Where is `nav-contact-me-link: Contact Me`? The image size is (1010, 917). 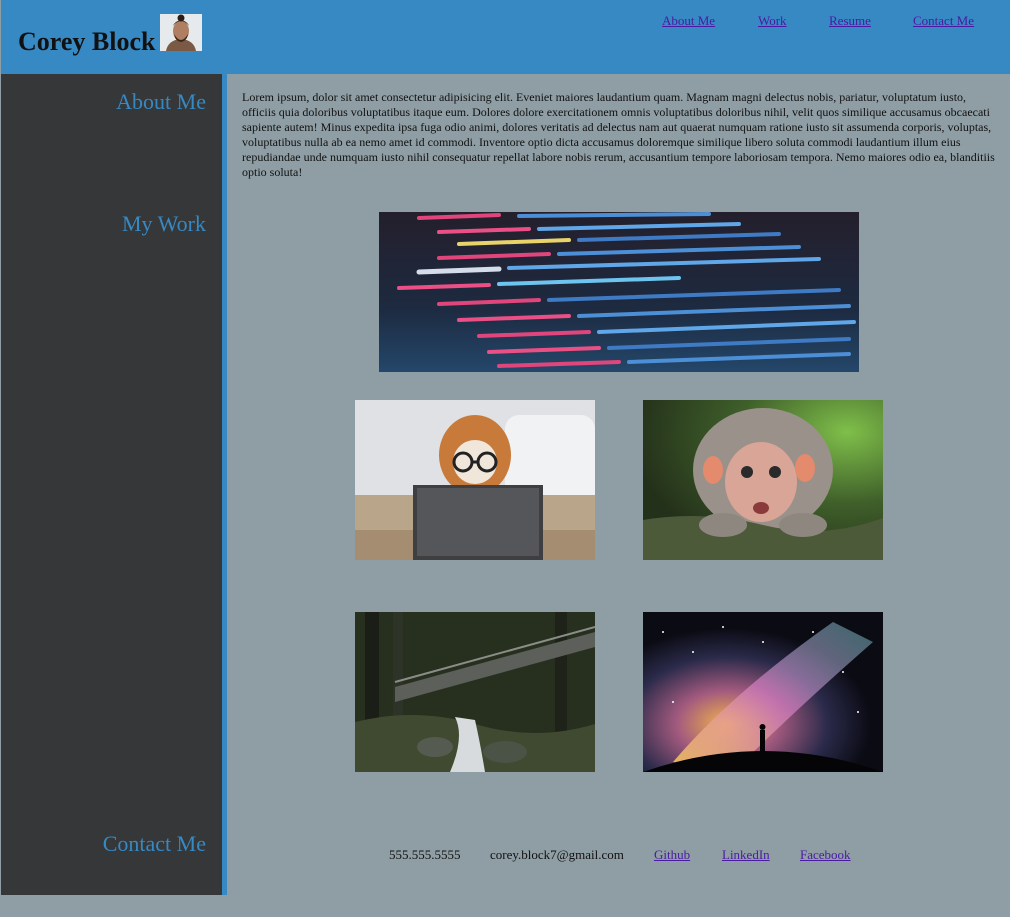
nav-contact-me-link: Contact Me is located at coordinates (943, 21).